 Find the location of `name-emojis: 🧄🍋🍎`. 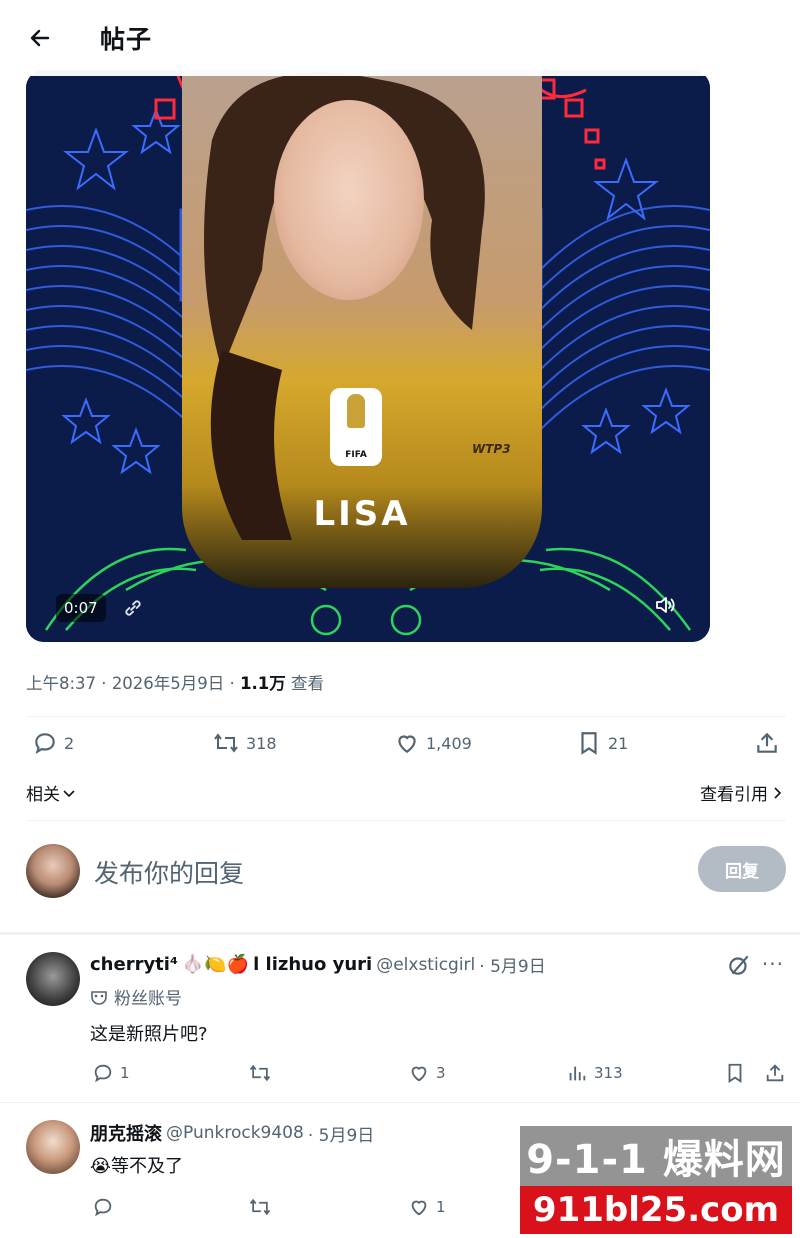

name-emojis: 🧄🍋🍎 is located at coordinates (215, 964).